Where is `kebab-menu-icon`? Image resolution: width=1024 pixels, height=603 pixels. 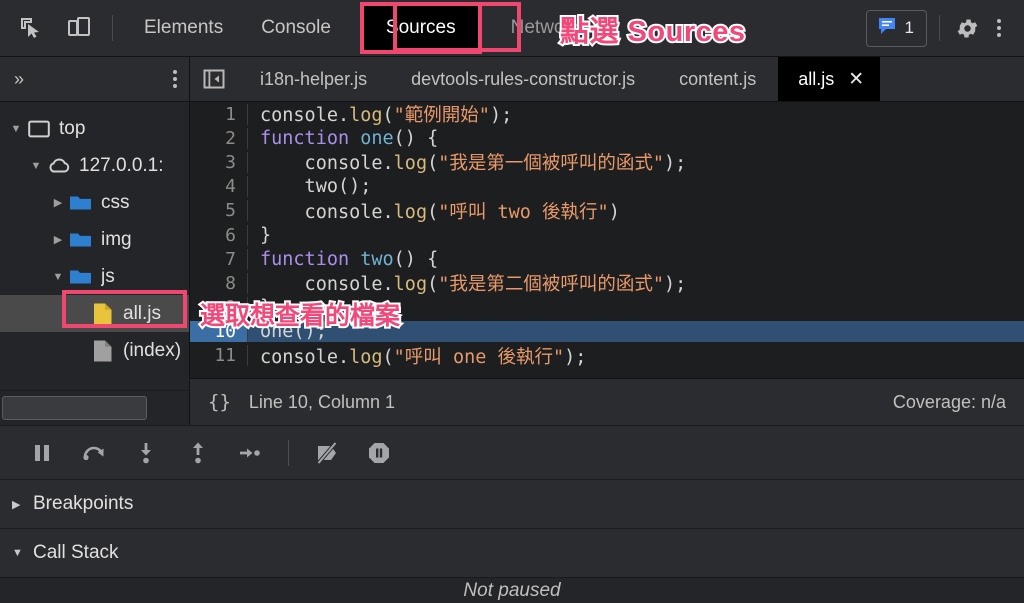
kebab-menu-icon is located at coordinates (999, 28).